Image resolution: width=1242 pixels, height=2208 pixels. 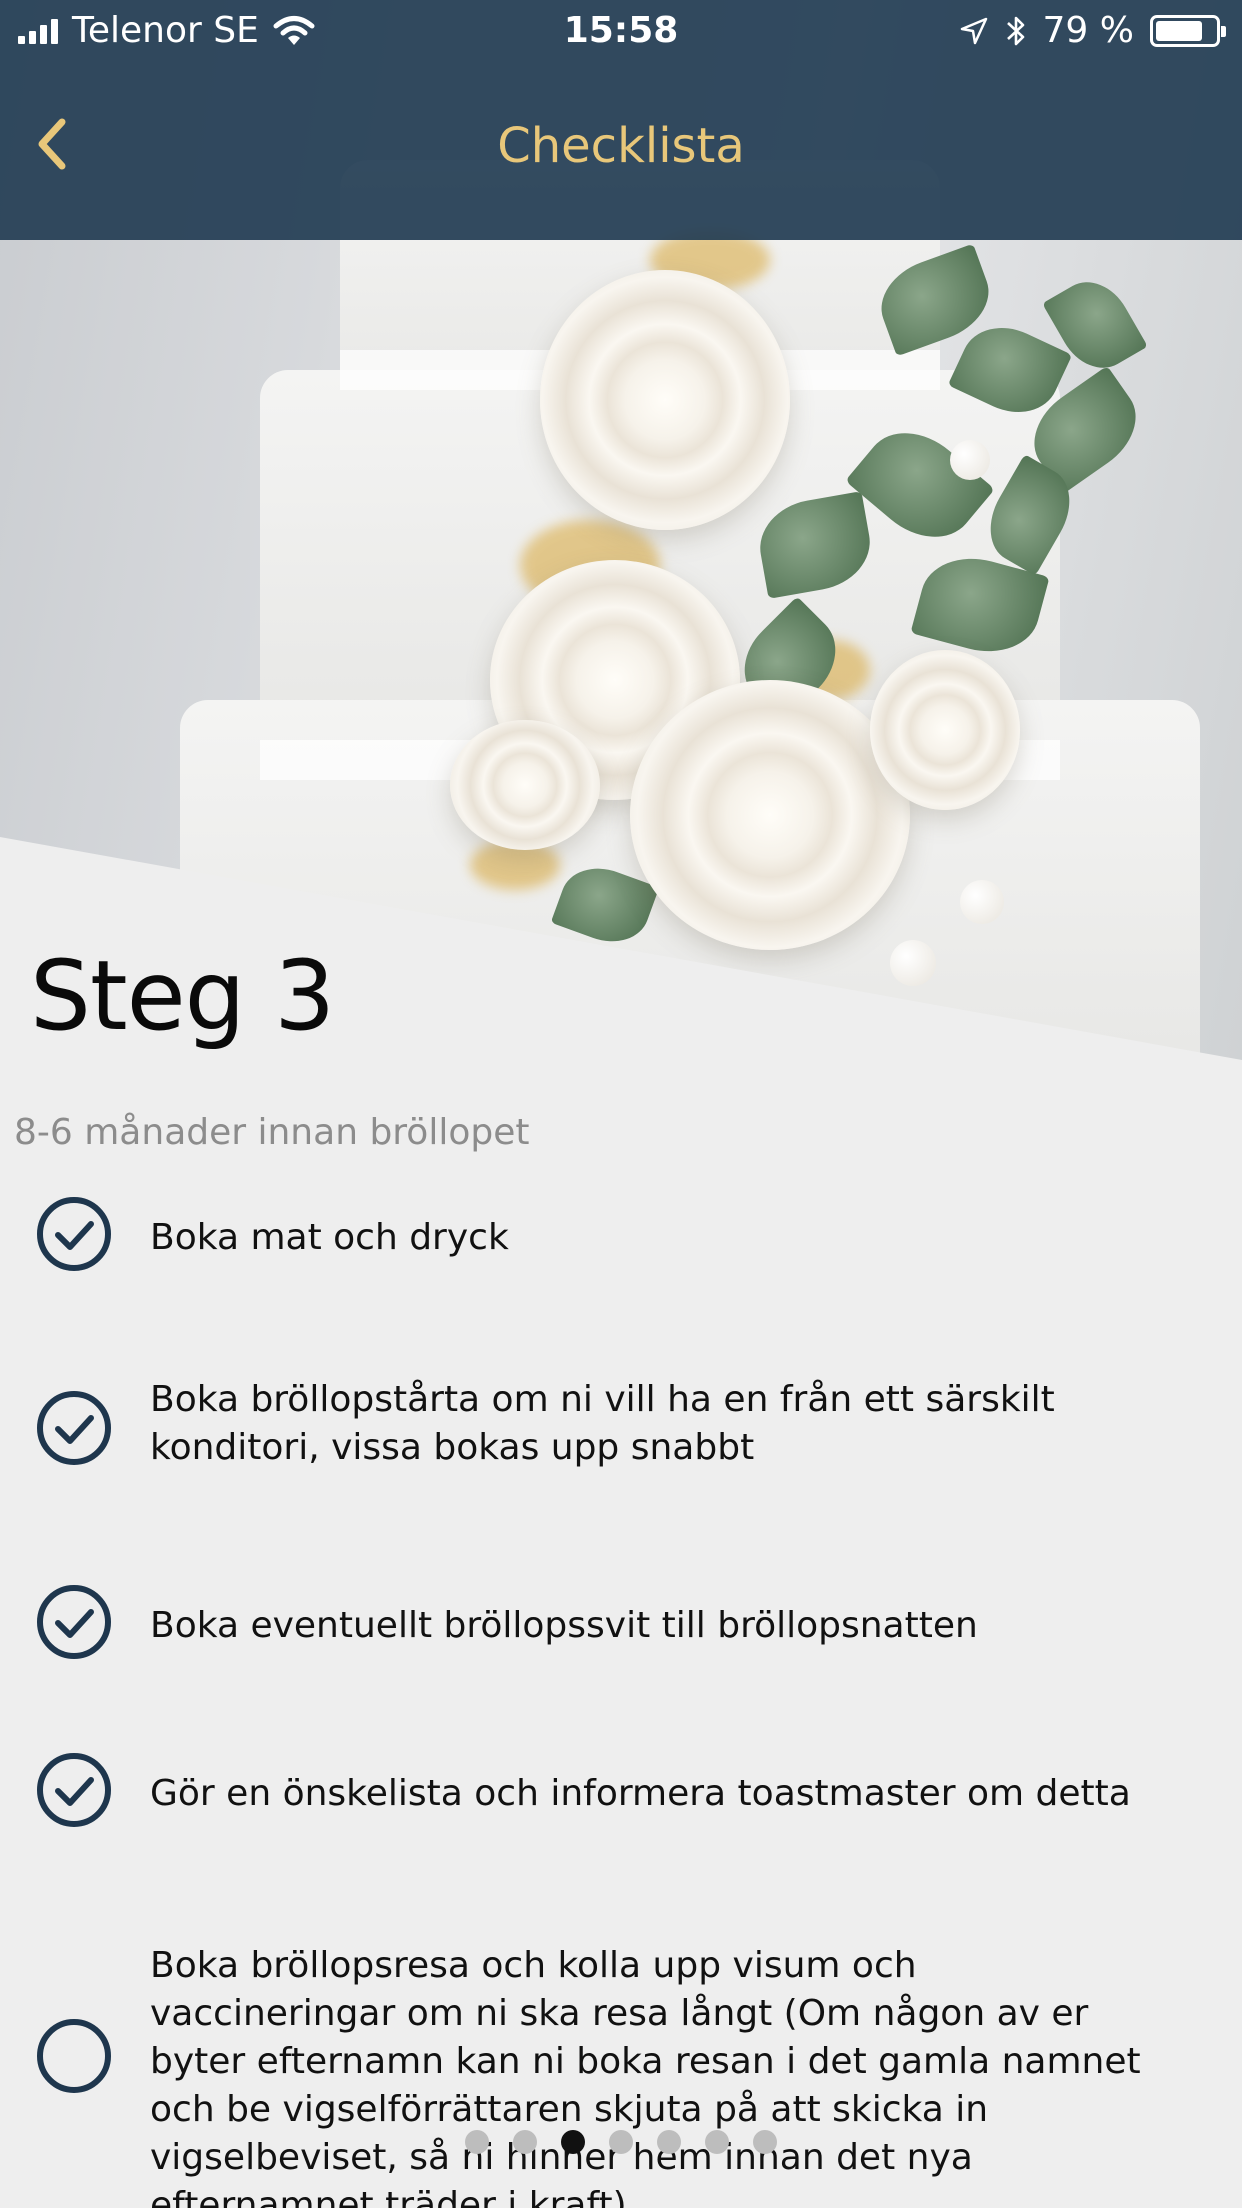 I want to click on page-indicator, so click(x=621, y=2142).